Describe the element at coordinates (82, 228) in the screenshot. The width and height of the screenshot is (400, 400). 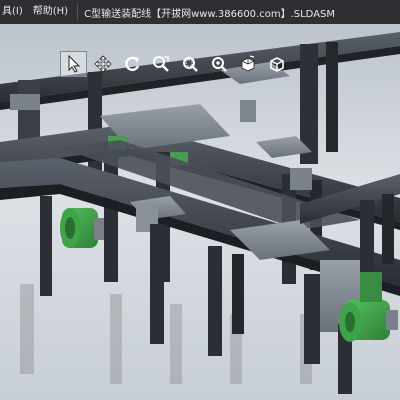
I see `gear-motor-left` at that location.